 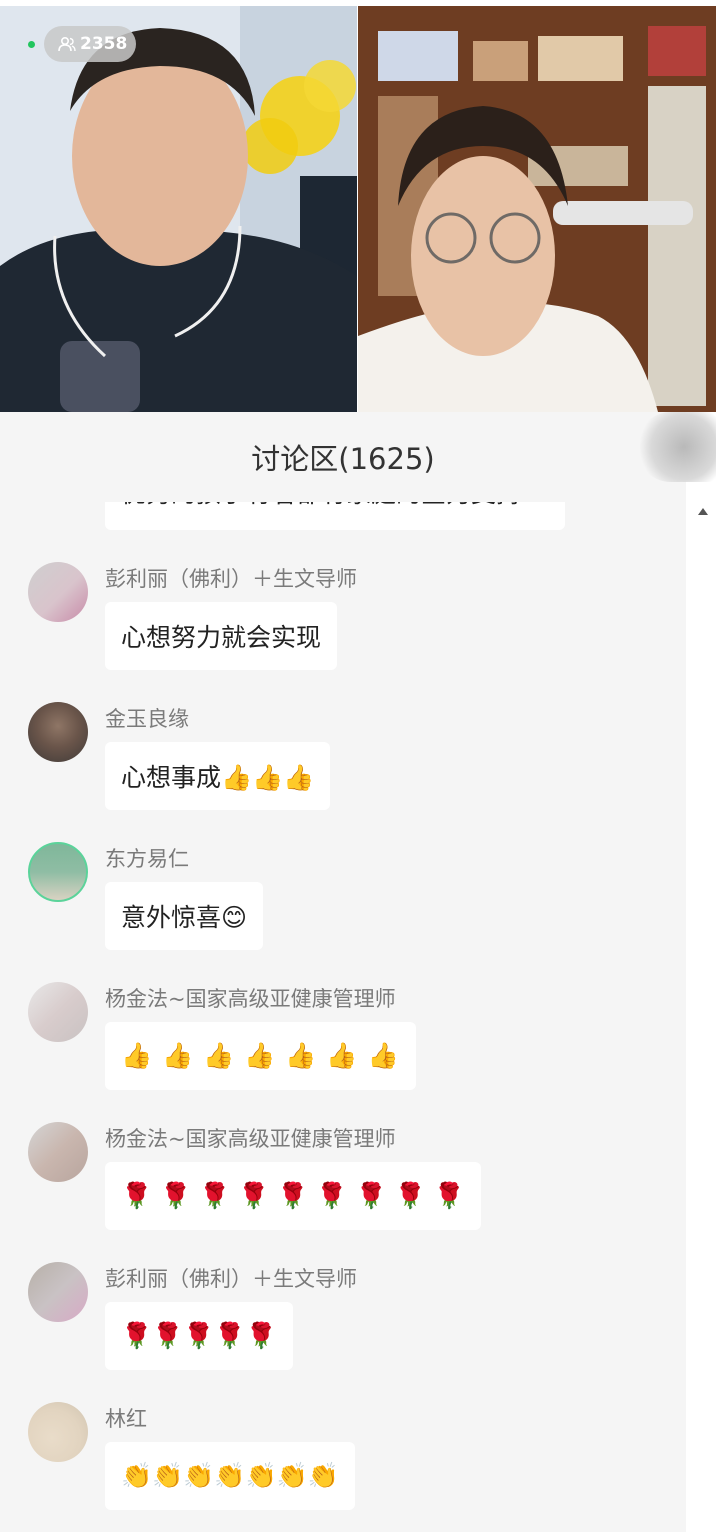 I want to click on guest-video-frame, so click(x=537, y=209).